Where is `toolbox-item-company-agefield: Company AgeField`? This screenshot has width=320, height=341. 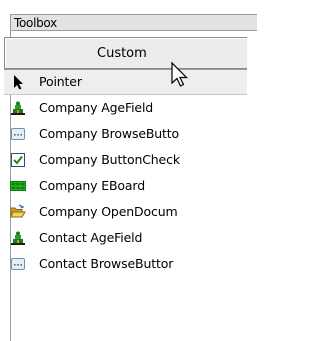
toolbox-item-company-agefield: Company AgeField is located at coordinates (125, 108).